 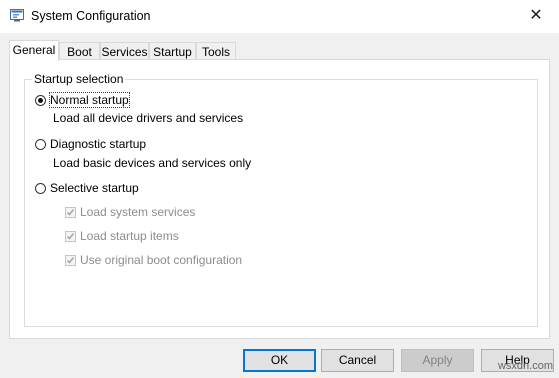 What do you see at coordinates (40, 144) in the screenshot?
I see `diagnostic-startup-radio` at bounding box center [40, 144].